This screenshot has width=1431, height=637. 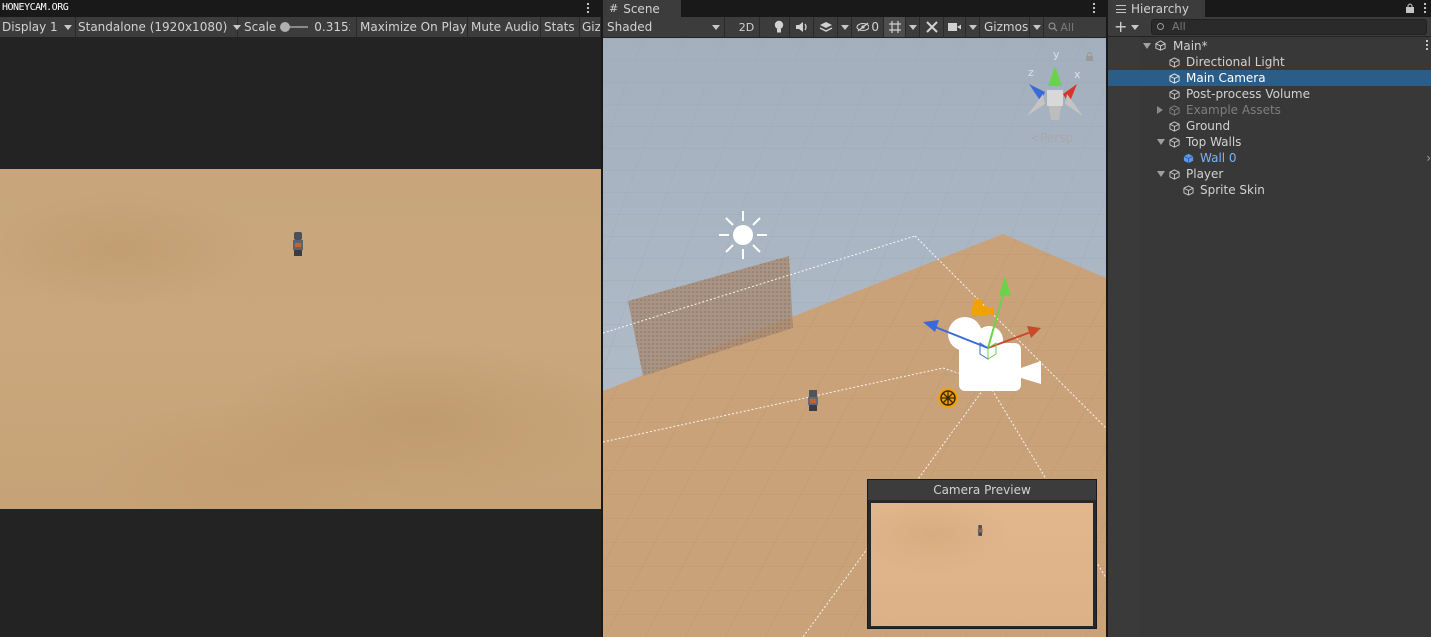 What do you see at coordinates (560, 27) in the screenshot?
I see `stats-toggle: Stats` at bounding box center [560, 27].